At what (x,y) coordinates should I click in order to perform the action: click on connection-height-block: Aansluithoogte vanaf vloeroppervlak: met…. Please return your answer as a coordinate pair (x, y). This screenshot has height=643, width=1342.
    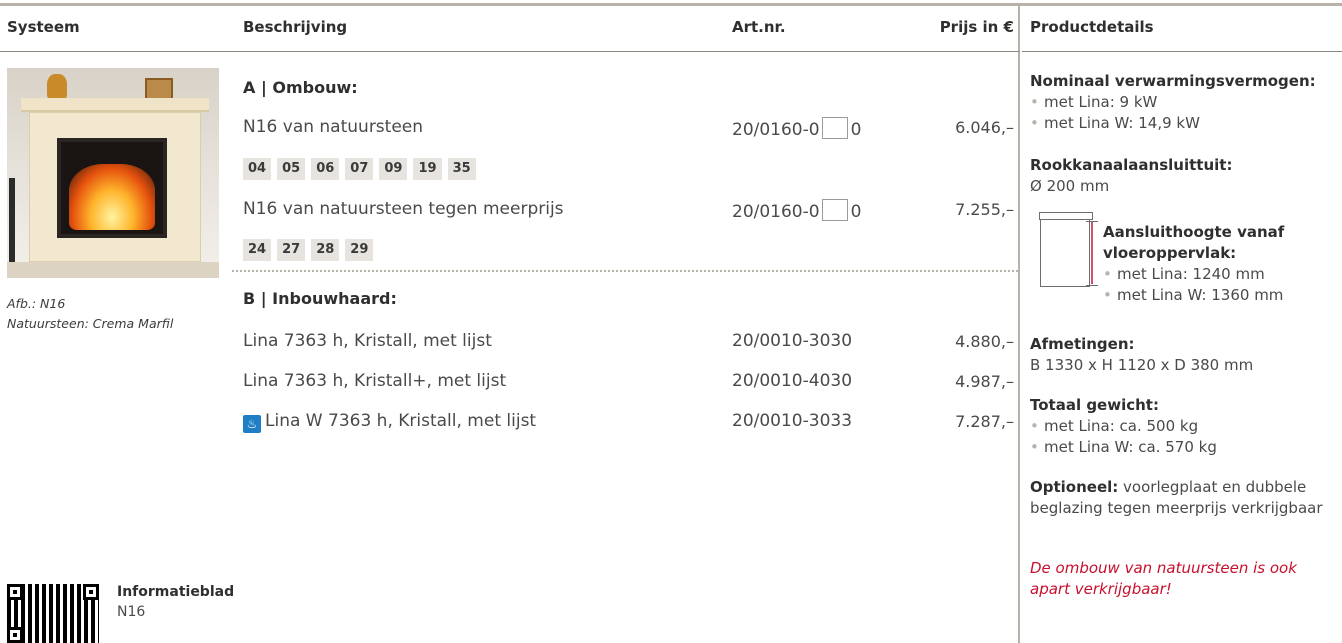
    Looking at the image, I should click on (1219, 264).